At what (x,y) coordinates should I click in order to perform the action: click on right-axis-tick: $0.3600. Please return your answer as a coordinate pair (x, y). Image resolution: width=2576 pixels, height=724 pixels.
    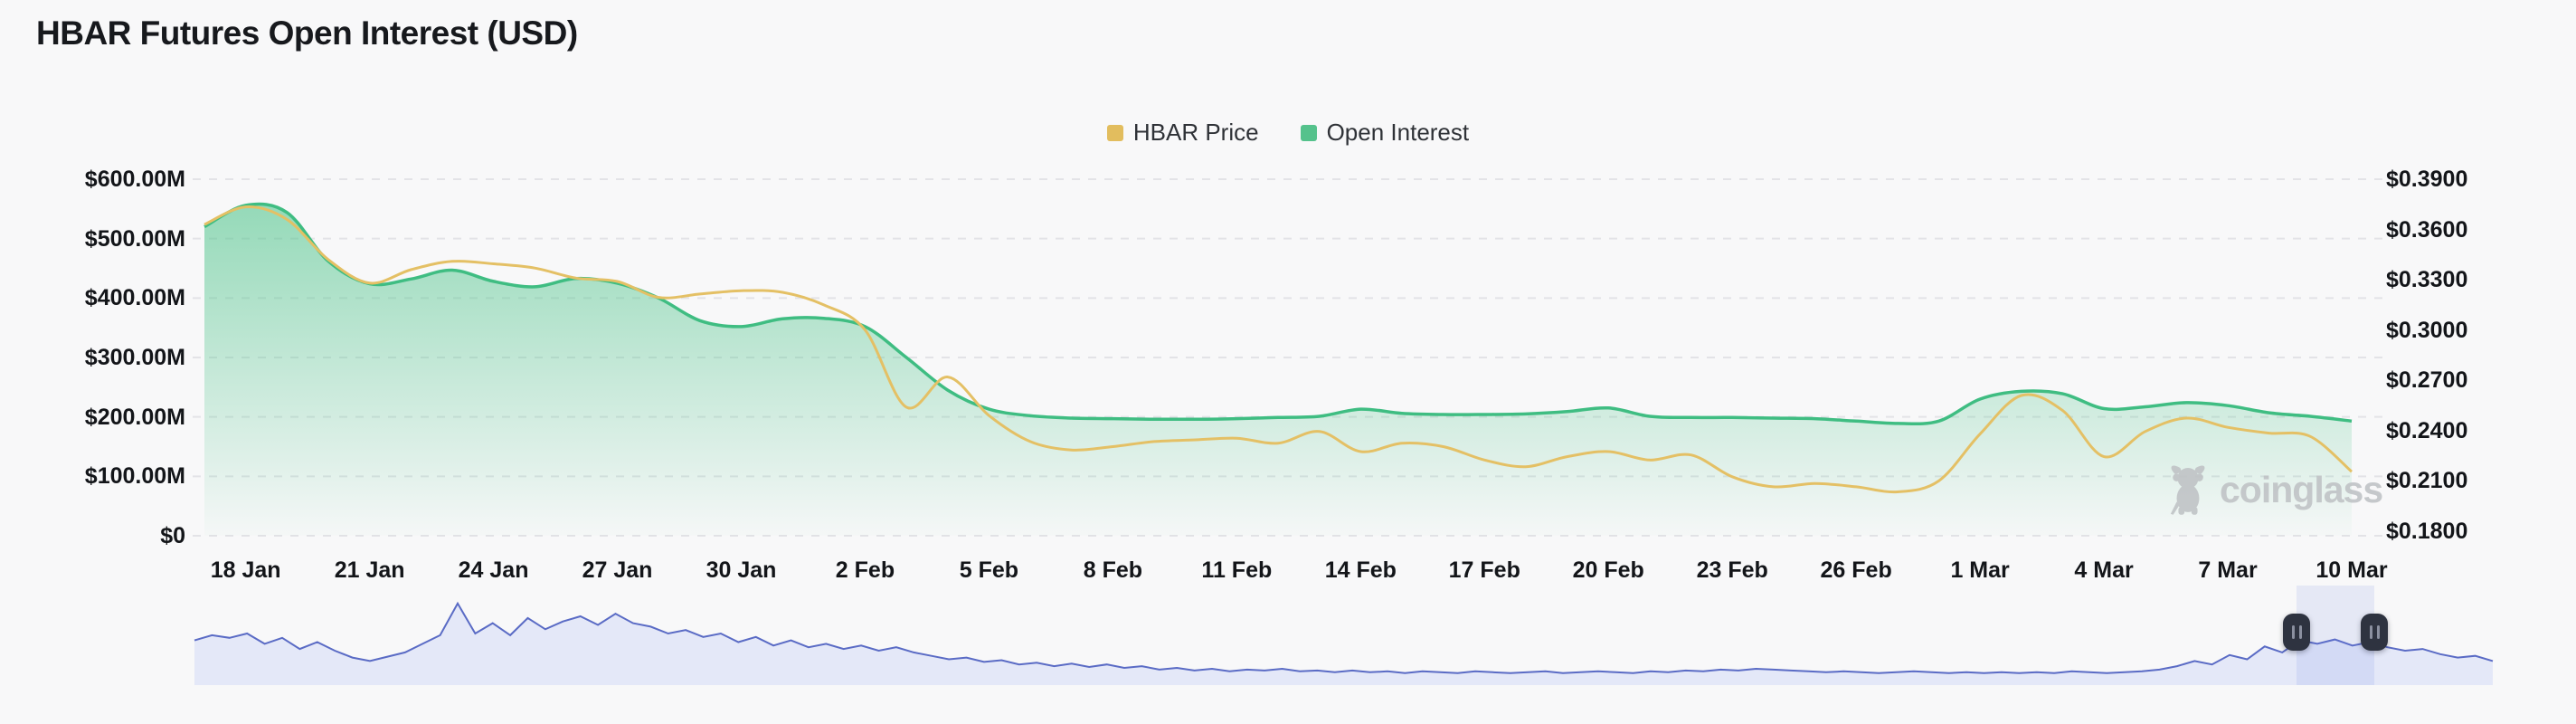
    Looking at the image, I should click on (2427, 229).